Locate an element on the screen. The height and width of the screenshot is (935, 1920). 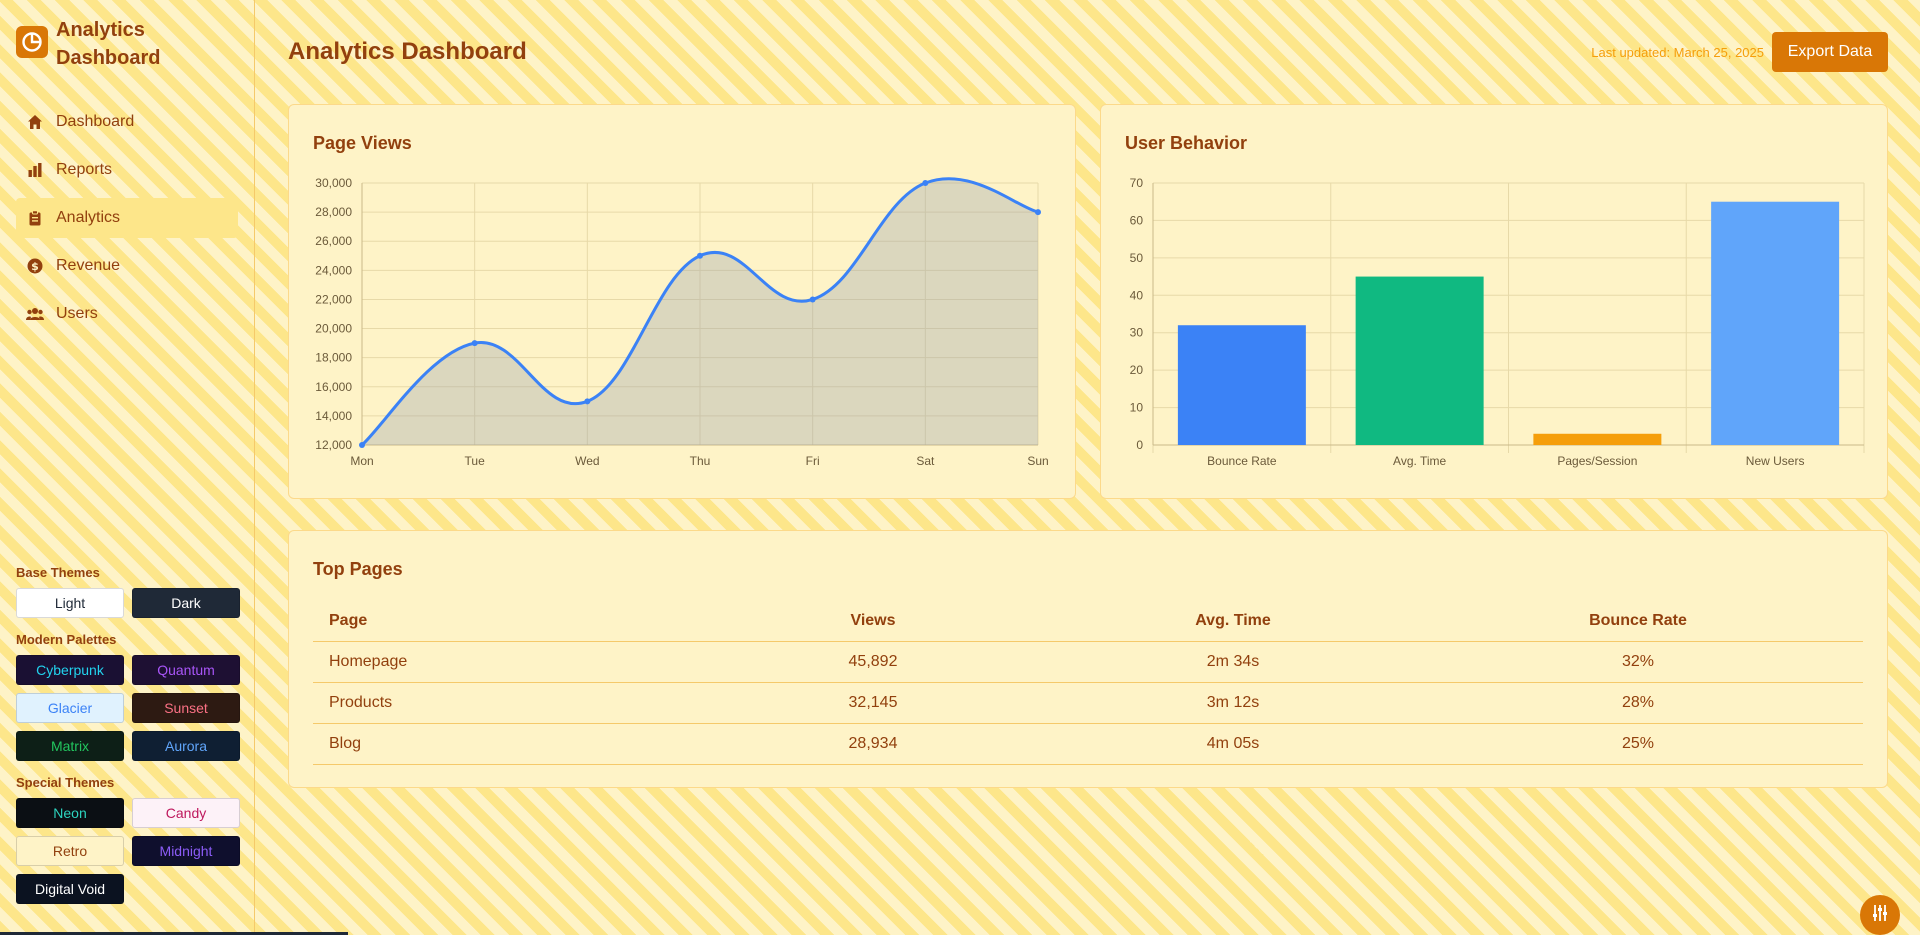
sidebar-item-label: Dashboard is located at coordinates (95, 121).